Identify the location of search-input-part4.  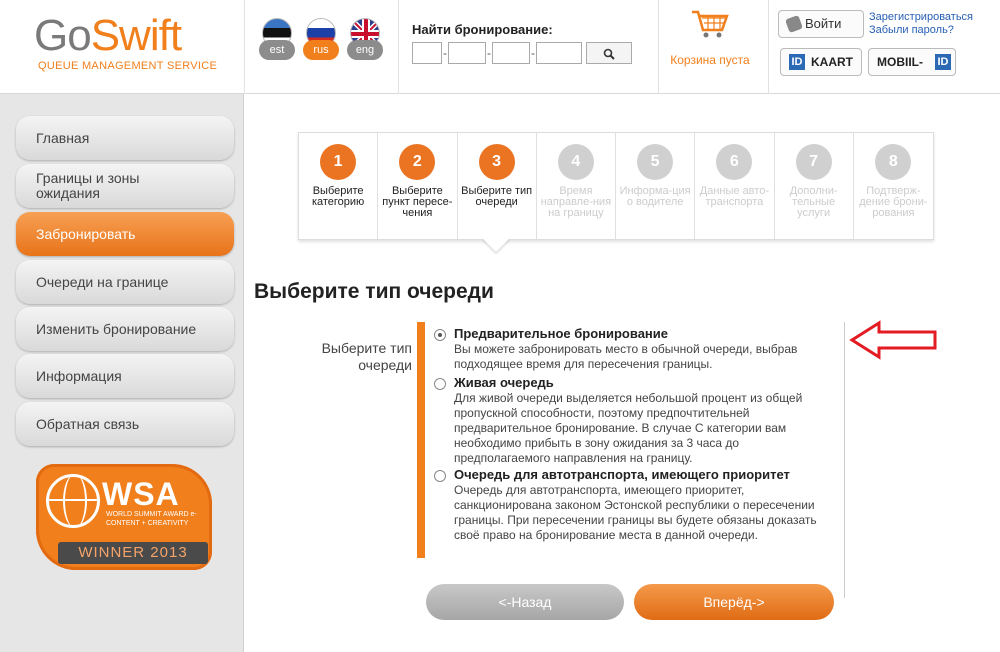
(559, 53).